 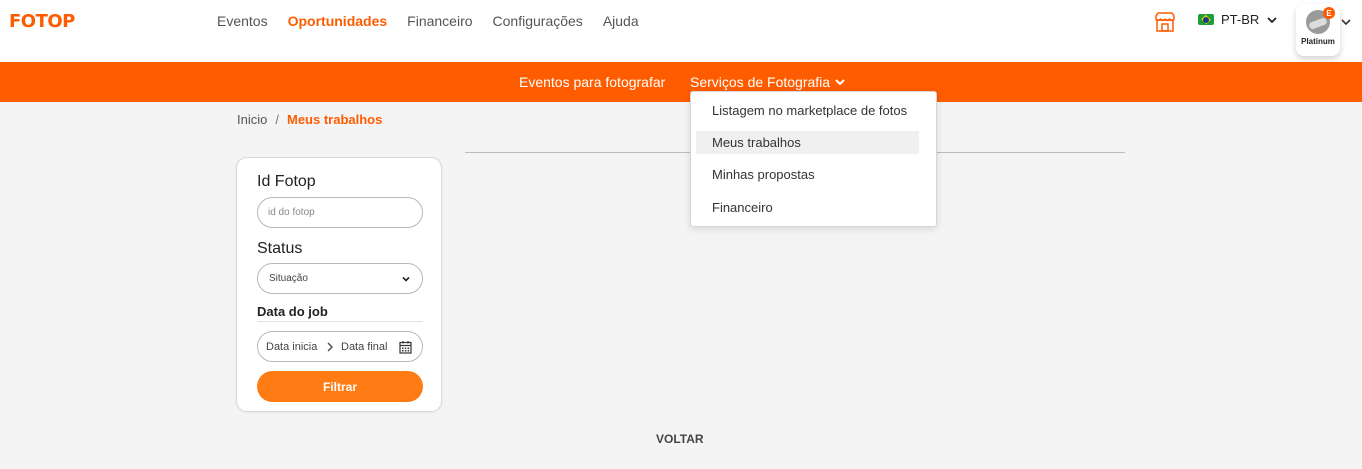 What do you see at coordinates (340, 346) in the screenshot?
I see `date-range-picker: Data inicia Data final` at bounding box center [340, 346].